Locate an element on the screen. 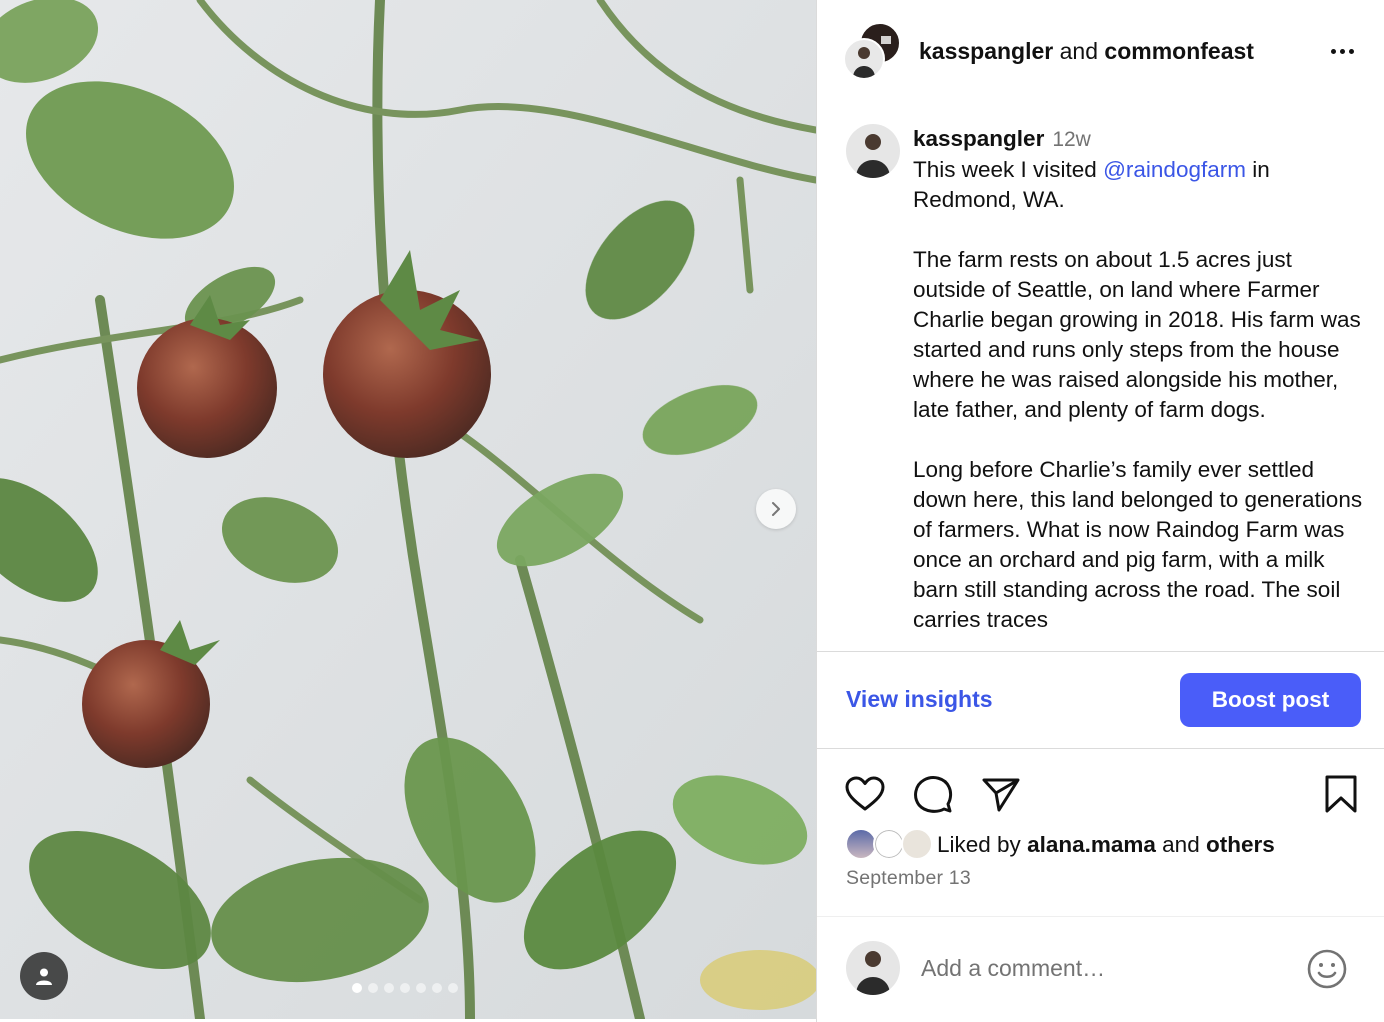  smiley-icon is located at coordinates (1327, 969).